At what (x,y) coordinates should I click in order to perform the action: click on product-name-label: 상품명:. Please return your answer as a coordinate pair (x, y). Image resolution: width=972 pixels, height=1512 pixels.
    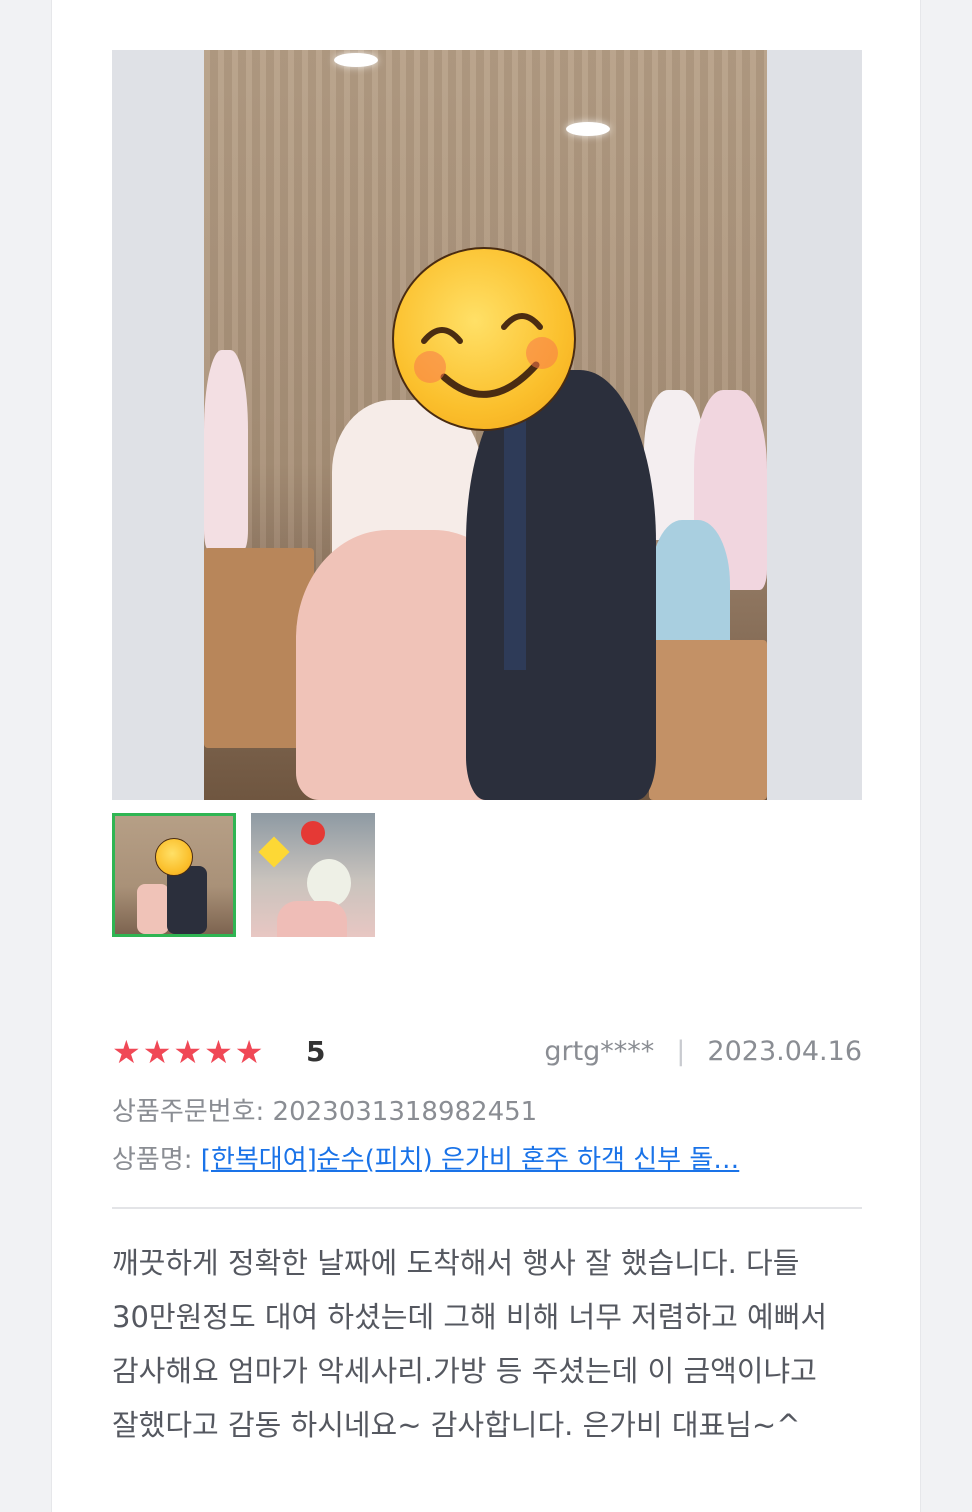
    Looking at the image, I should click on (152, 1160).